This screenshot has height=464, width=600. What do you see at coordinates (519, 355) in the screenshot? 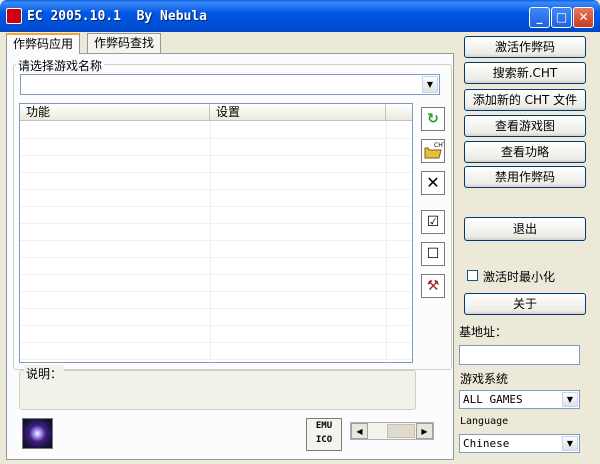
I see `base-address-input` at bounding box center [519, 355].